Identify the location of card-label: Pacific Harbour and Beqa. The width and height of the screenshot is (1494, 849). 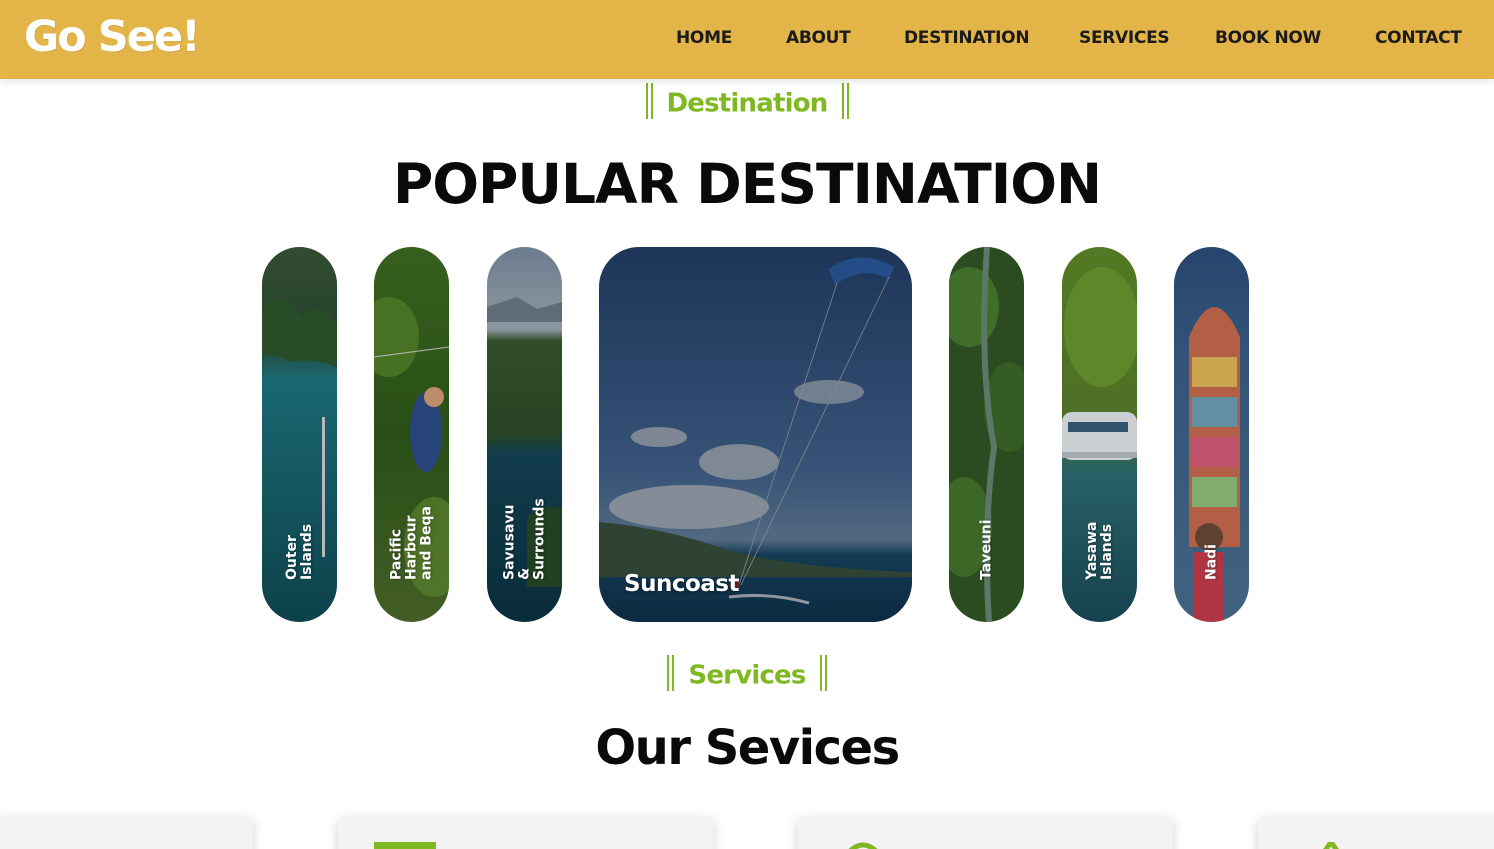
(411, 543).